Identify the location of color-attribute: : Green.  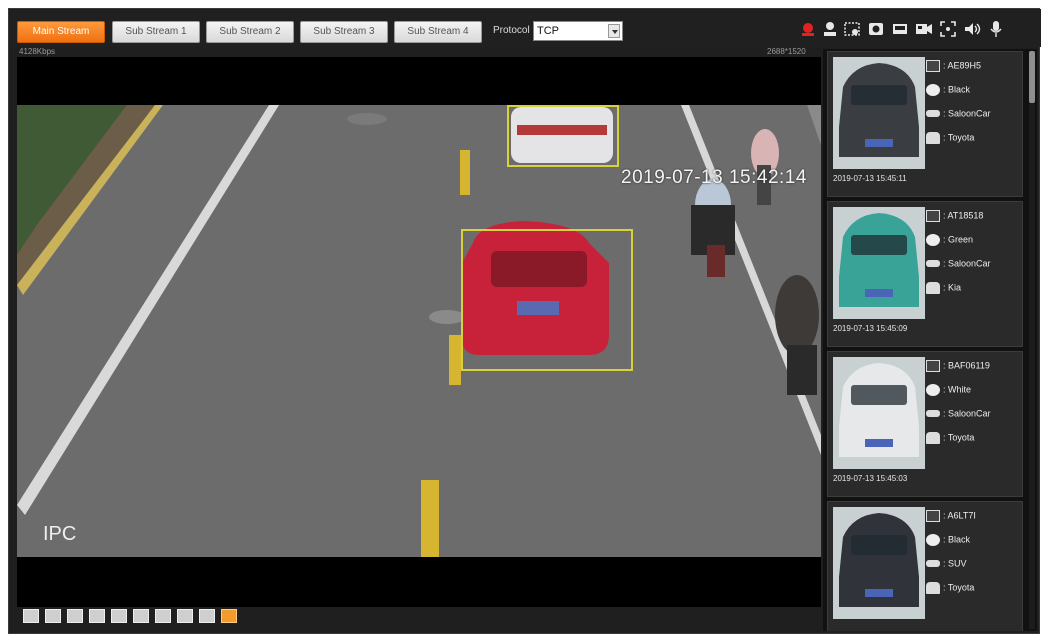
(949, 239).